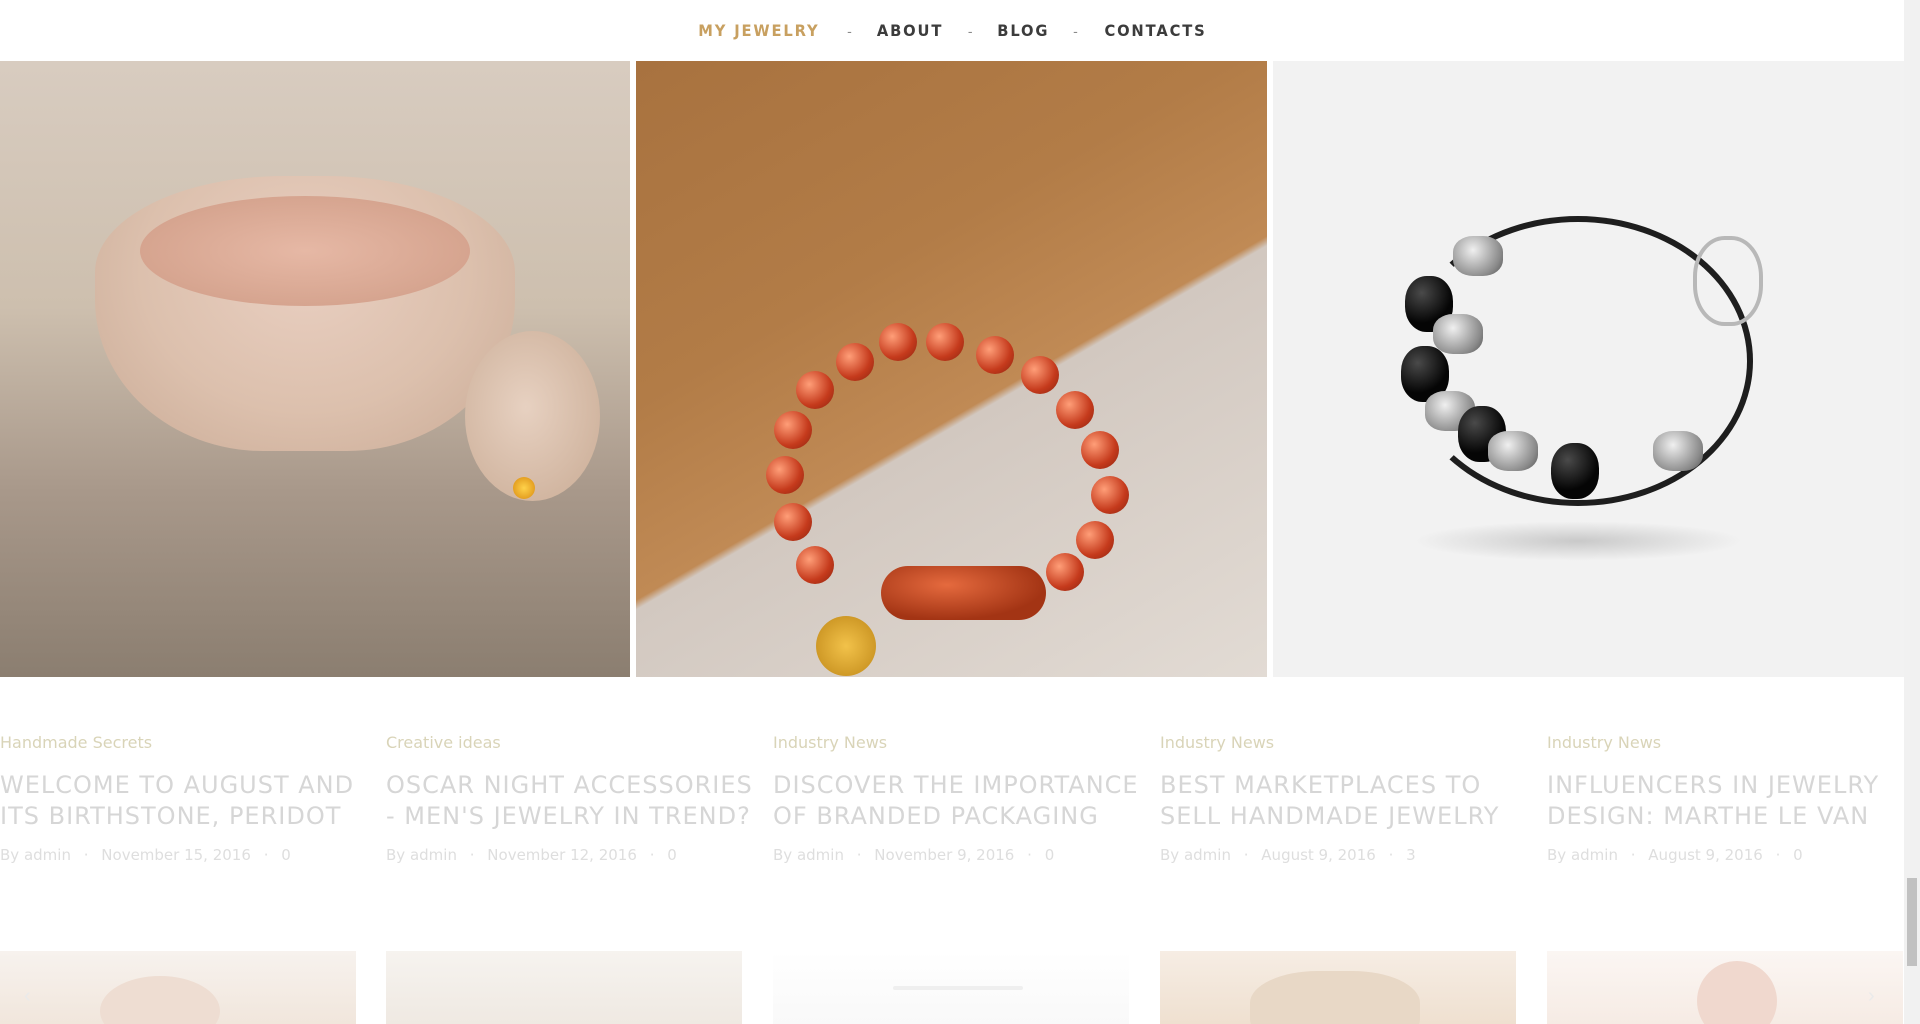 The image size is (1920, 1024). I want to click on post-meta: By admin · November 12, 2016 · 0, so click(566, 855).